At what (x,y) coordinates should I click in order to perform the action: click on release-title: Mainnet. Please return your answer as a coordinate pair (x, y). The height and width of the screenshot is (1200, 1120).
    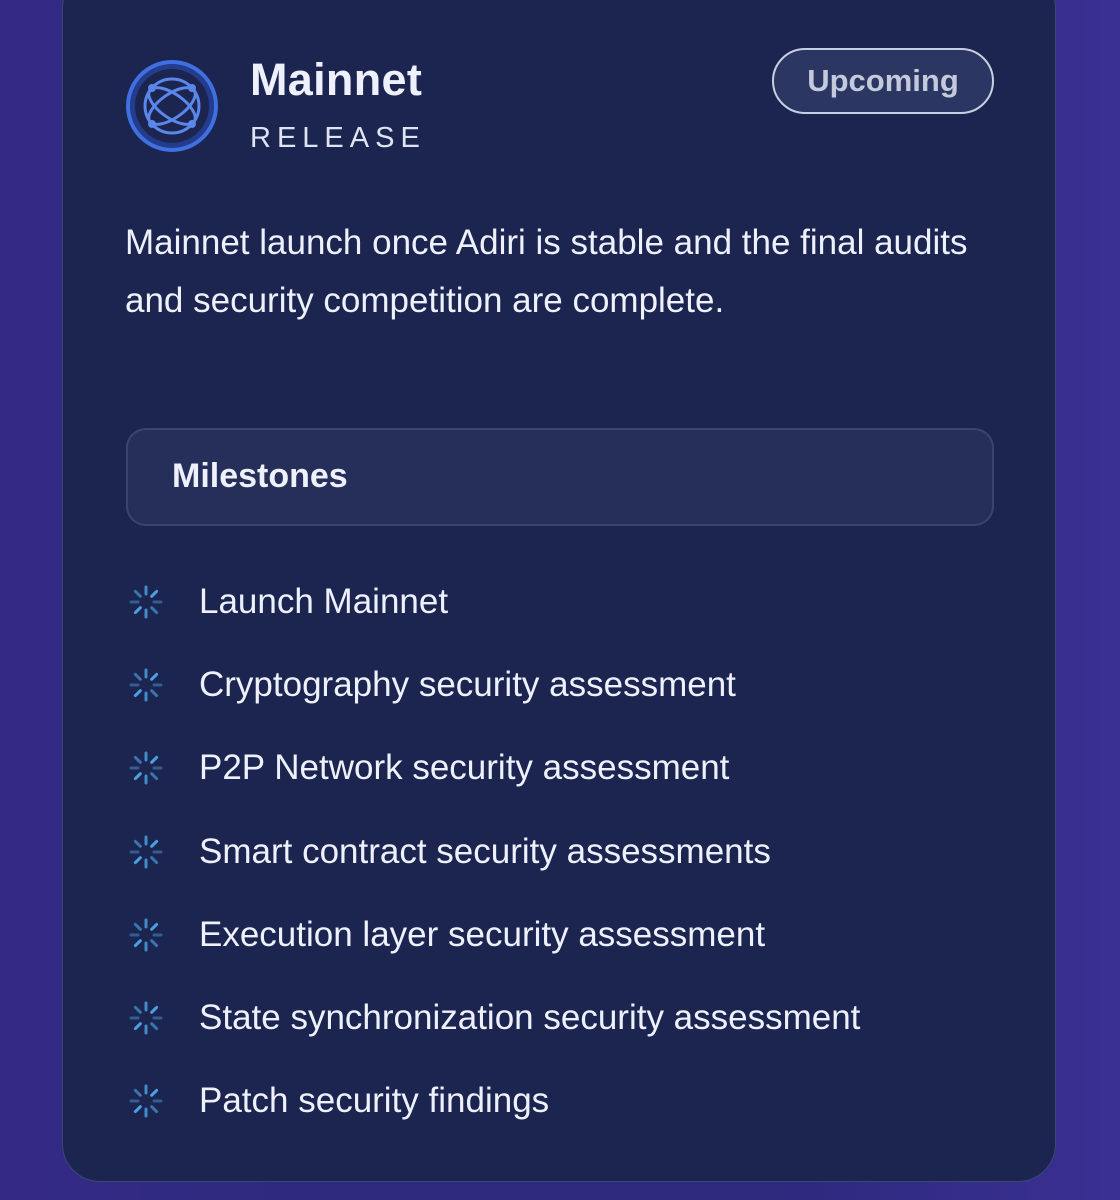
    Looking at the image, I should click on (336, 79).